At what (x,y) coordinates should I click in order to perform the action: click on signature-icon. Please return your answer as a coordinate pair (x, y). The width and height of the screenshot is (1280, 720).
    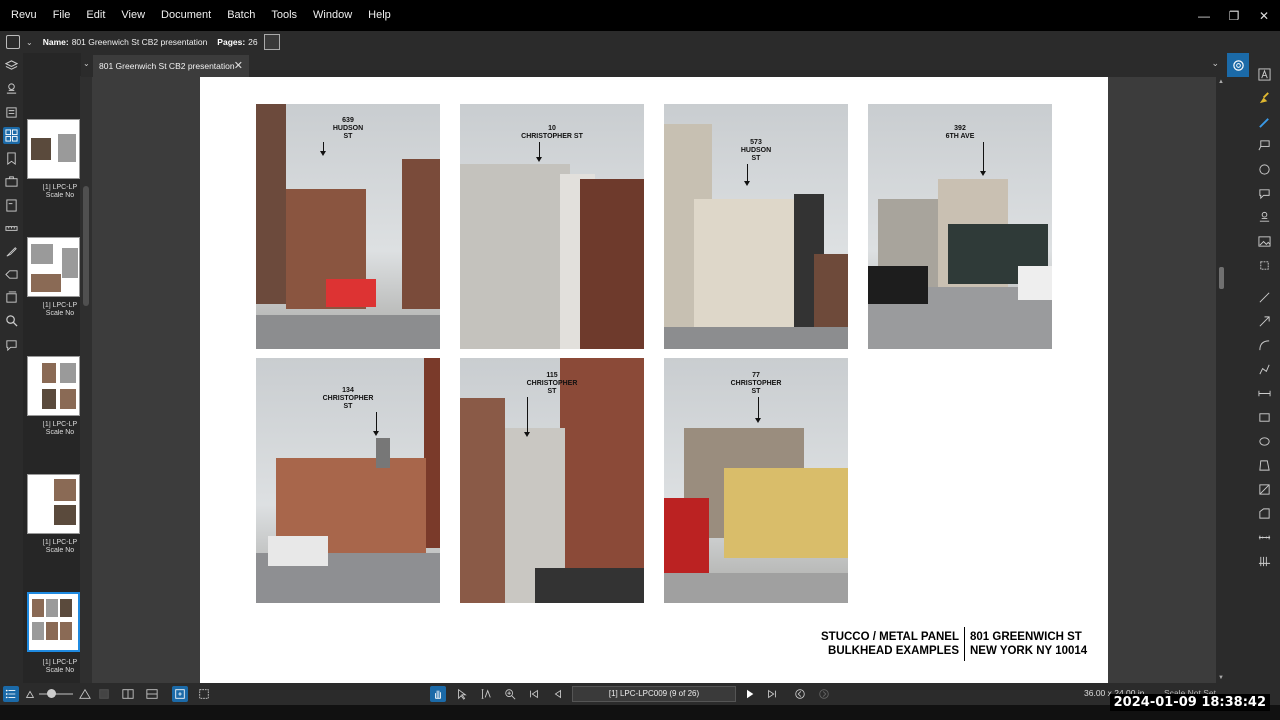
    Looking at the image, I should click on (11, 251).